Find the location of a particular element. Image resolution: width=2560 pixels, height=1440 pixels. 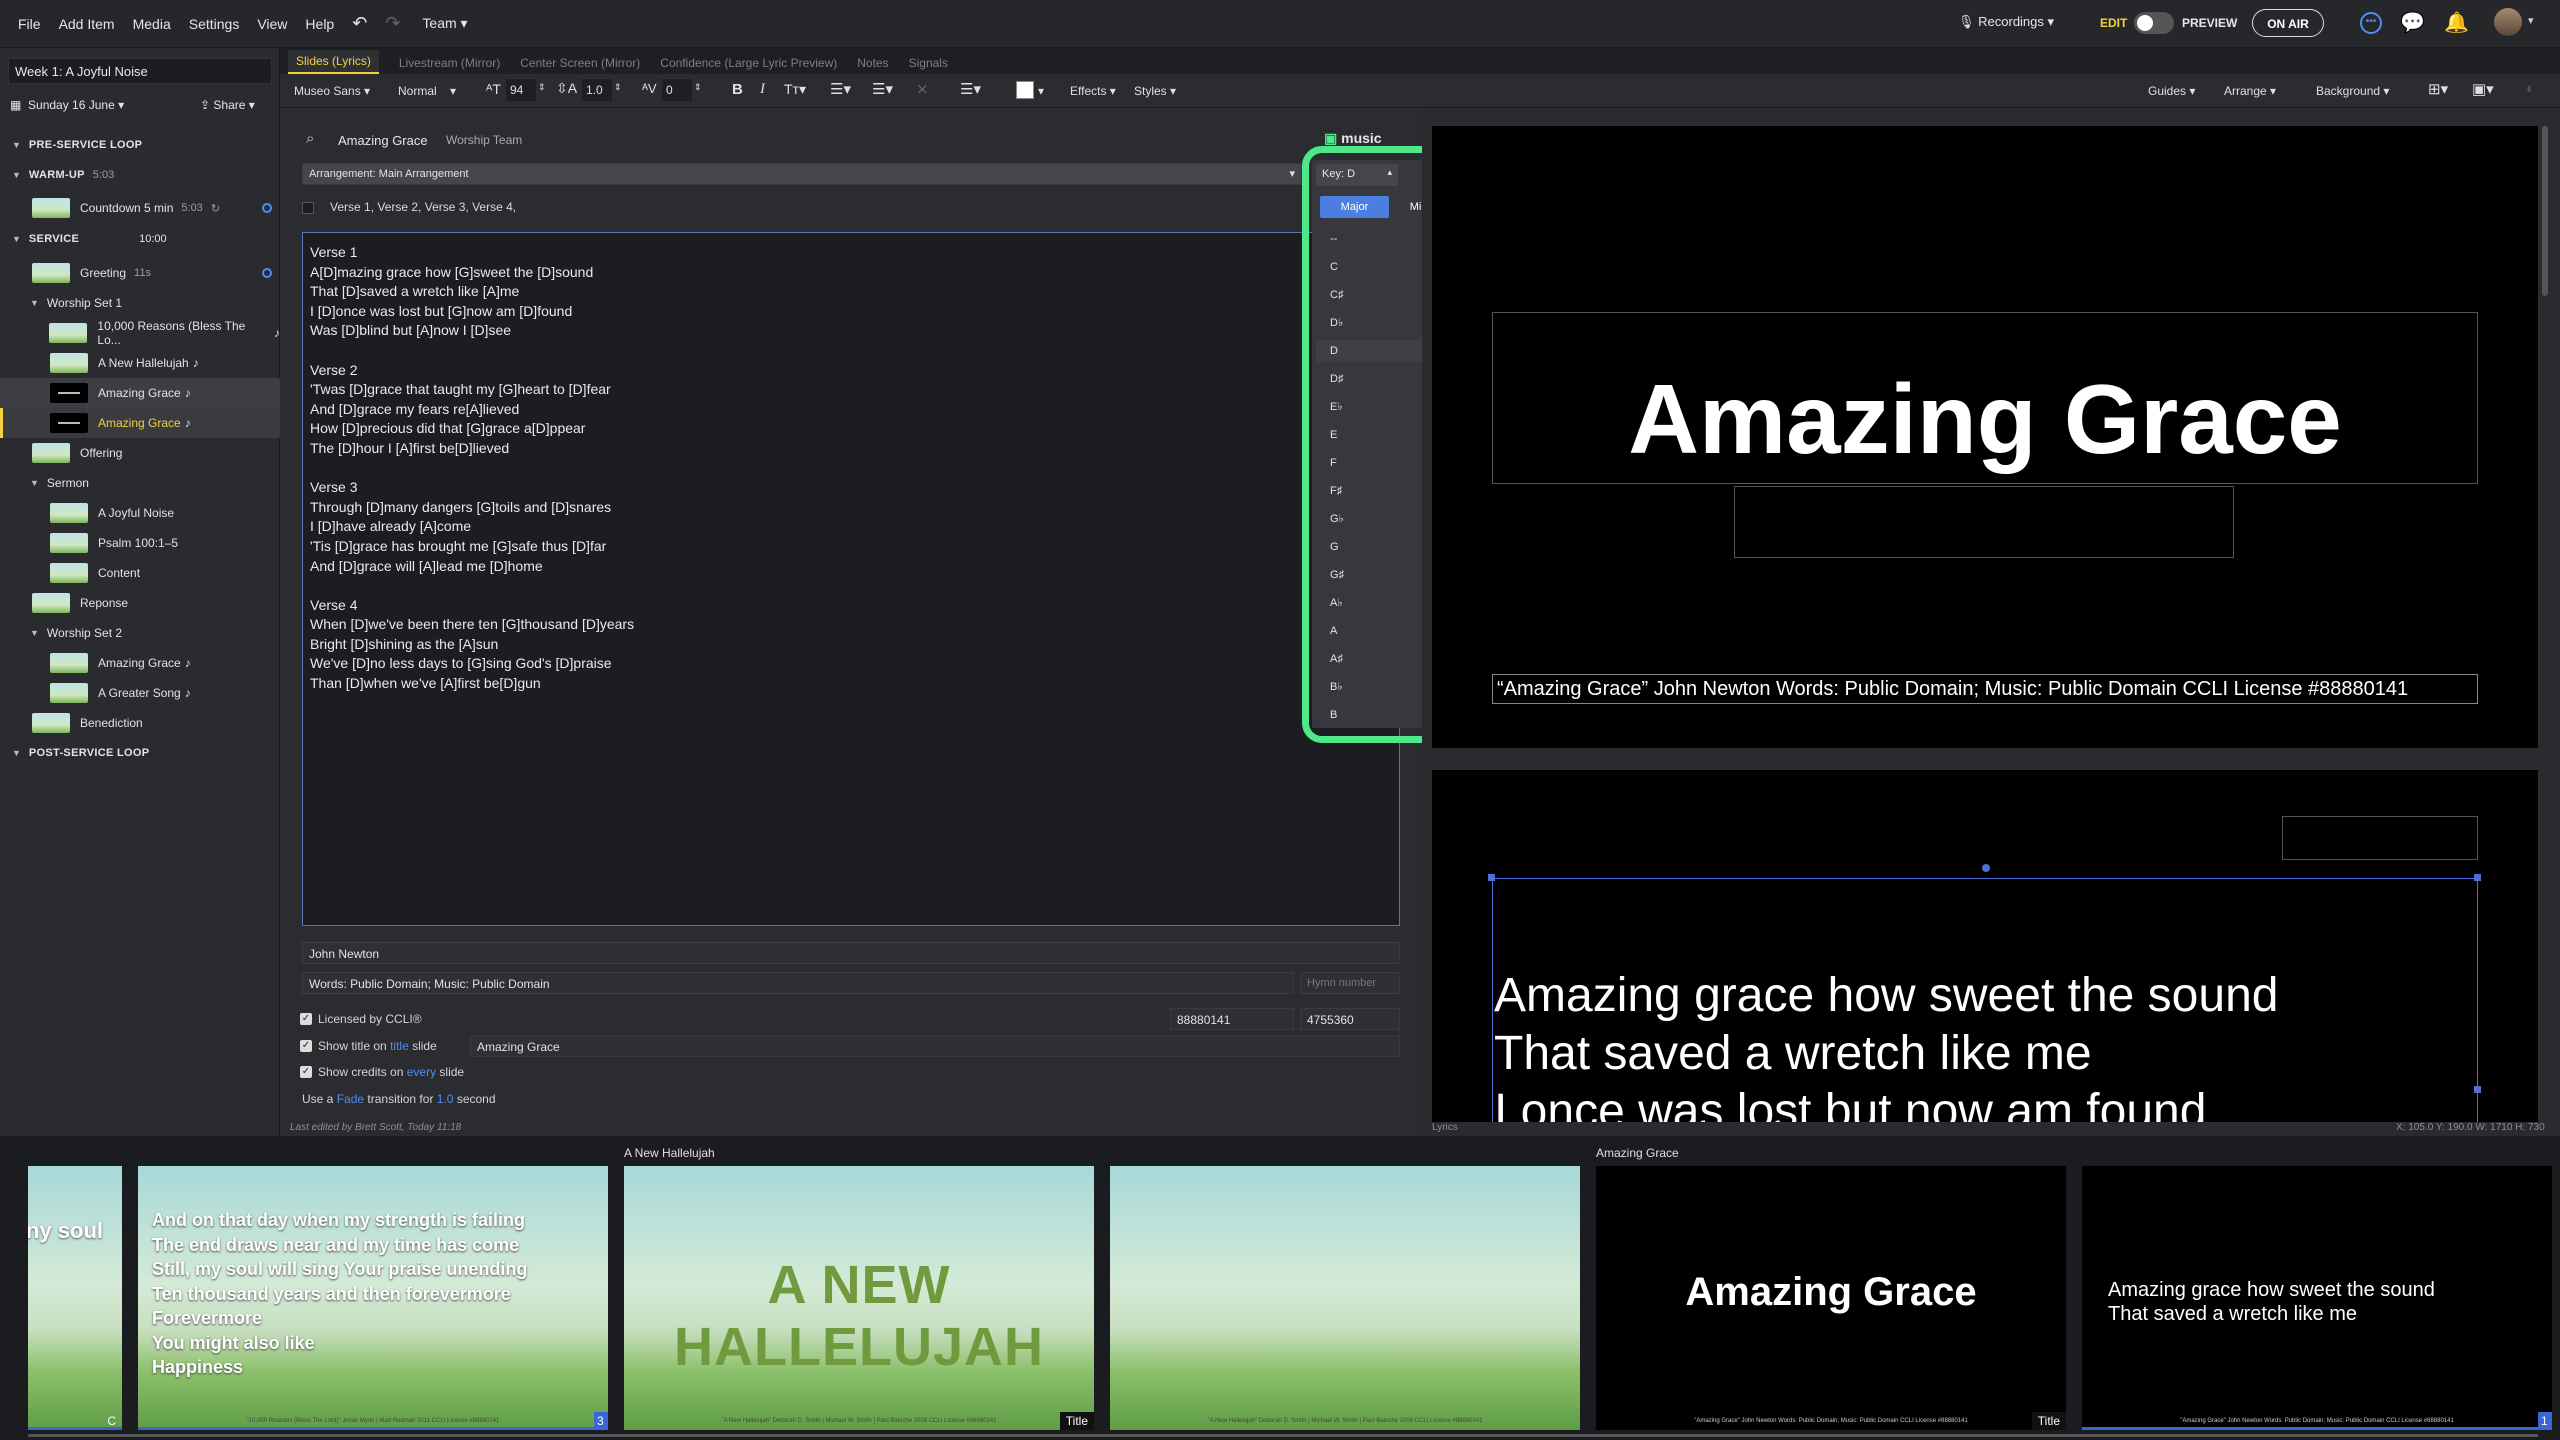

image-icon: ▣▾ is located at coordinates (2483, 89).